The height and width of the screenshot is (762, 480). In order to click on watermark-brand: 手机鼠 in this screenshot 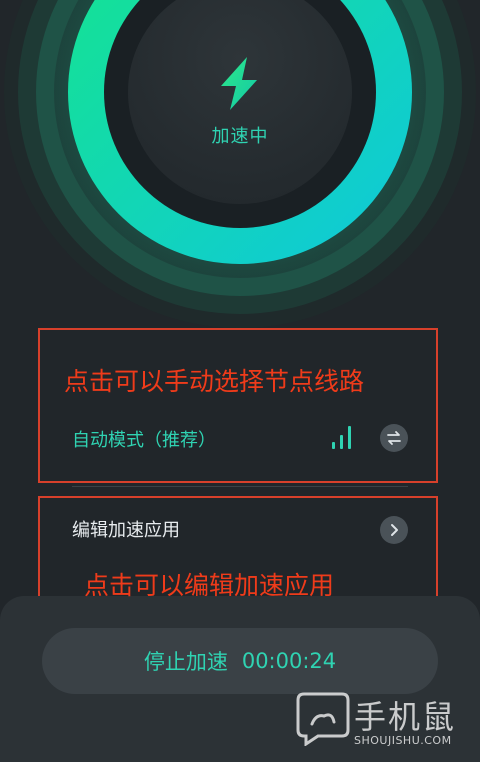, I will do `click(405, 717)`.